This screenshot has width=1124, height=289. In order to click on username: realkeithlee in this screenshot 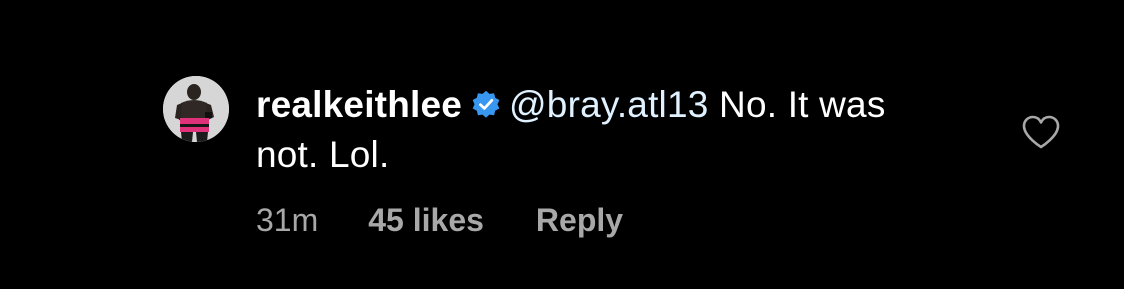, I will do `click(359, 104)`.